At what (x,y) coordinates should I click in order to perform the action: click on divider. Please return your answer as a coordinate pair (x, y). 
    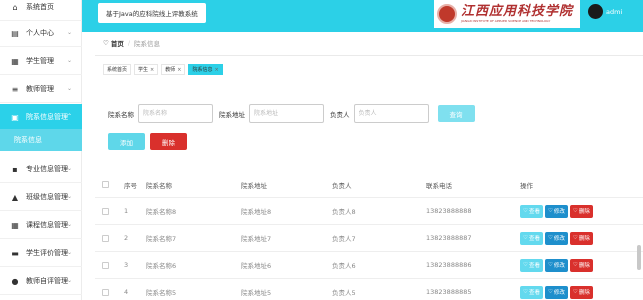
    Looking at the image, I should click on (369, 55).